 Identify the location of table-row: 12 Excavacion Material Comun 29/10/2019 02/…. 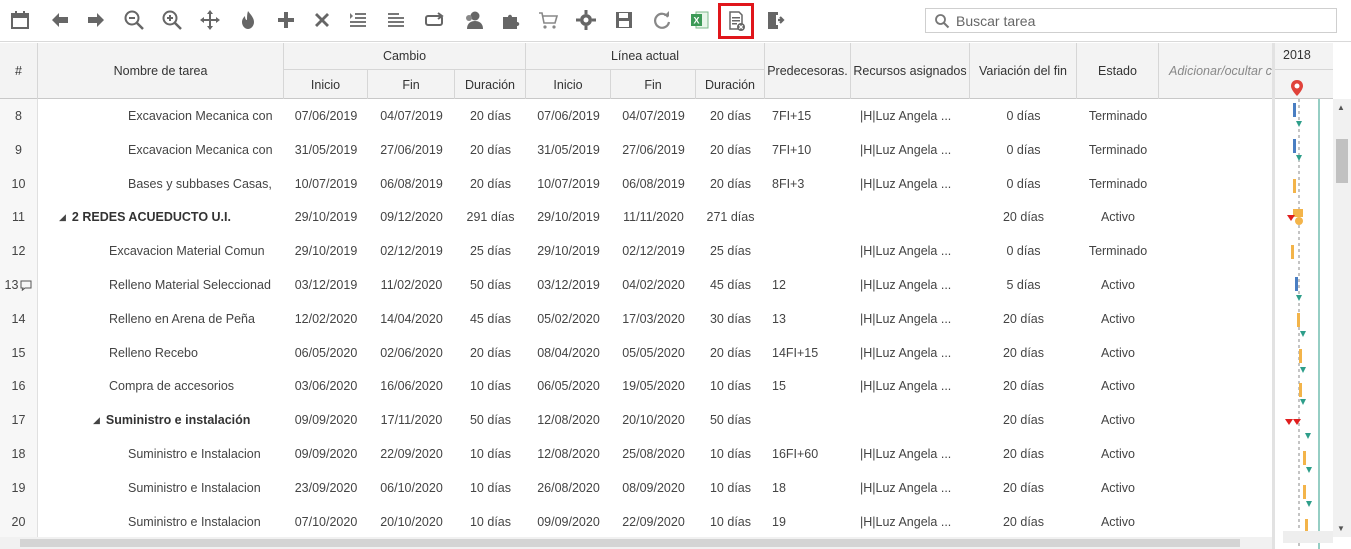
(636, 251).